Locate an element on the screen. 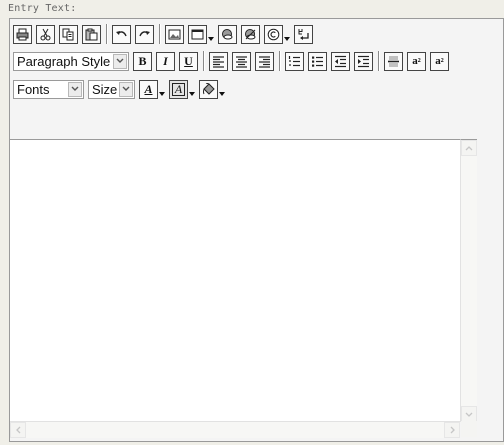  italic-label: I is located at coordinates (165, 60).